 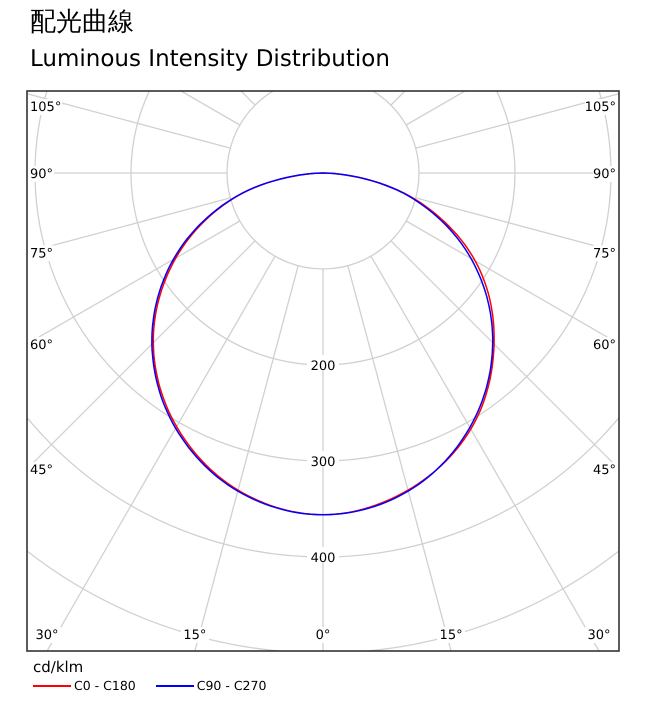 I want to click on chart-subtitle: Luminous Intensity Distribution, so click(x=210, y=59).